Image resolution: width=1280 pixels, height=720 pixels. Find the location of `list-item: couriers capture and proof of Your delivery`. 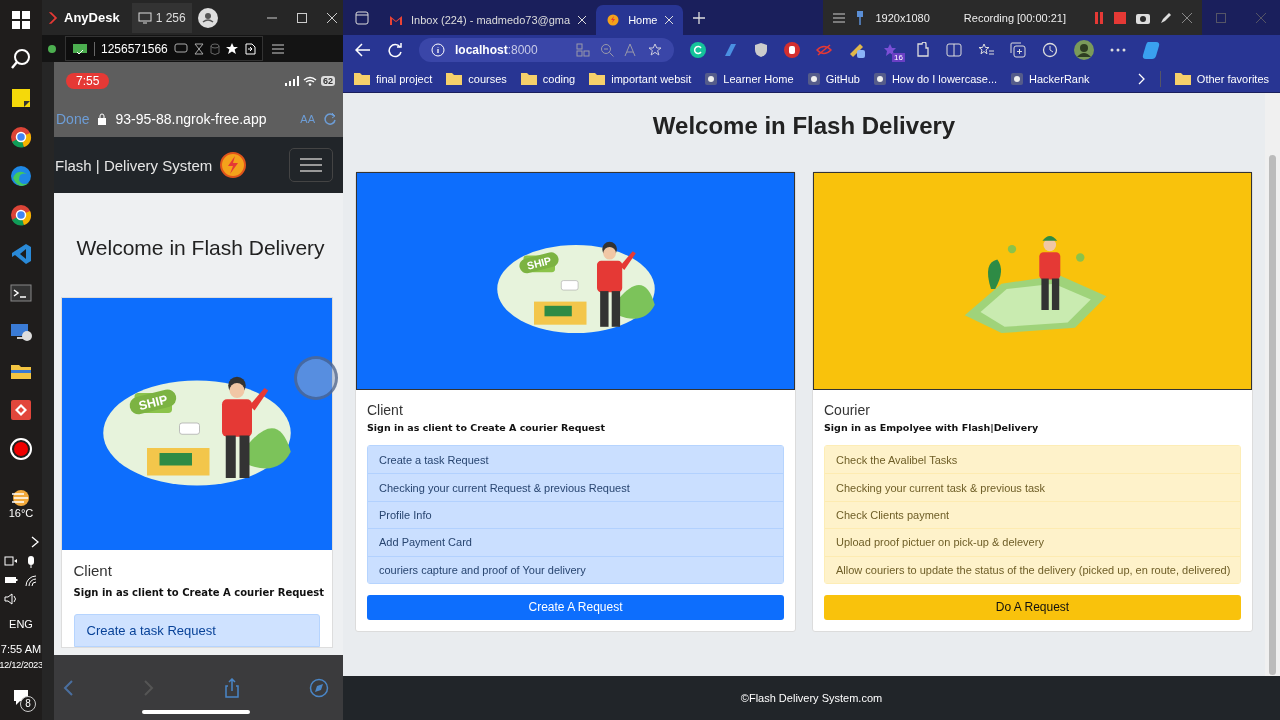

list-item: couriers capture and proof of Your delivery is located at coordinates (575, 569).